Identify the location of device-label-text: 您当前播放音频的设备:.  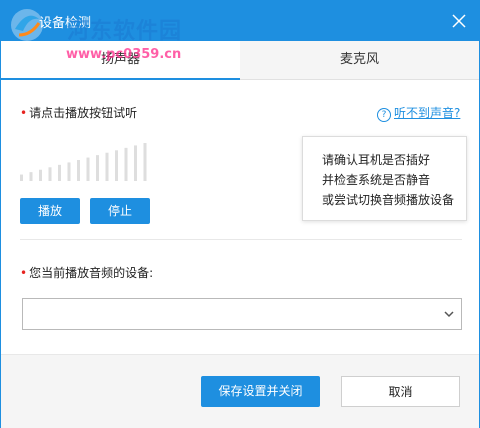
(91, 273).